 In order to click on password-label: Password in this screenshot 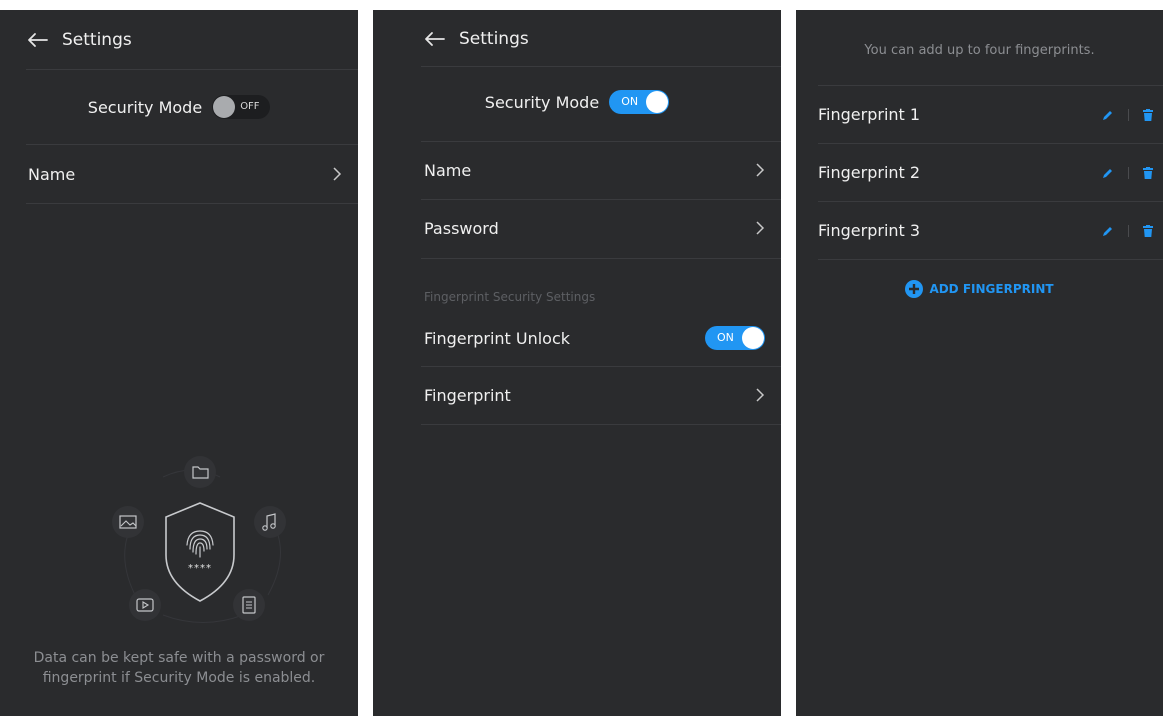, I will do `click(461, 228)`.